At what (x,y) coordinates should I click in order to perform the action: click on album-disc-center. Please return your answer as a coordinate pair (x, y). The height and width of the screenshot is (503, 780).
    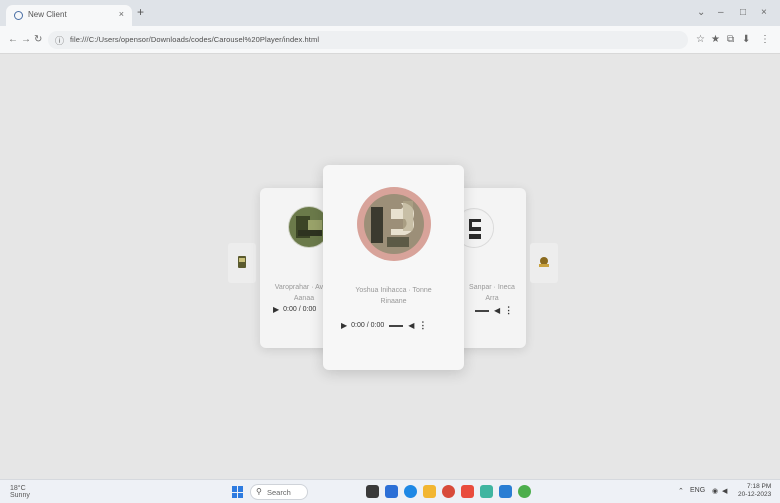
    Looking at the image, I should click on (394, 224).